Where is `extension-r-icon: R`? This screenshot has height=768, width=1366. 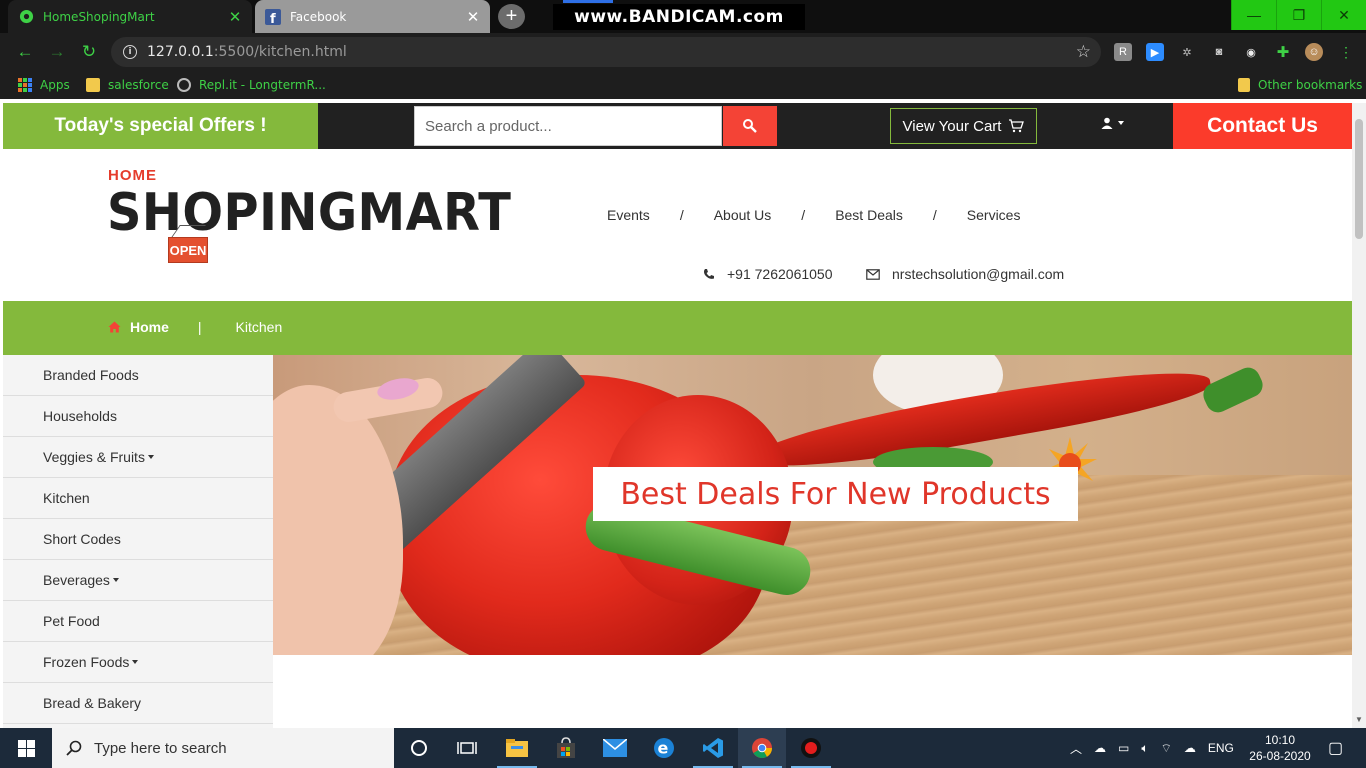
extension-r-icon: R is located at coordinates (1123, 52).